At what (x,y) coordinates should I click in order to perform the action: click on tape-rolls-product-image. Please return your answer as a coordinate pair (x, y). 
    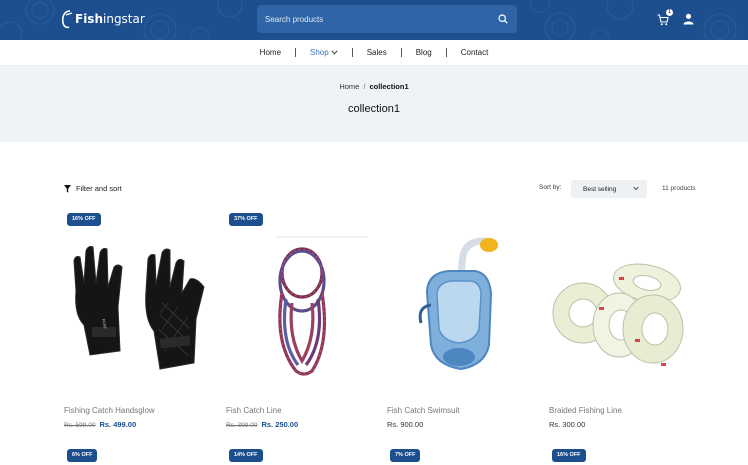
    Looking at the image, I should click on (625, 313).